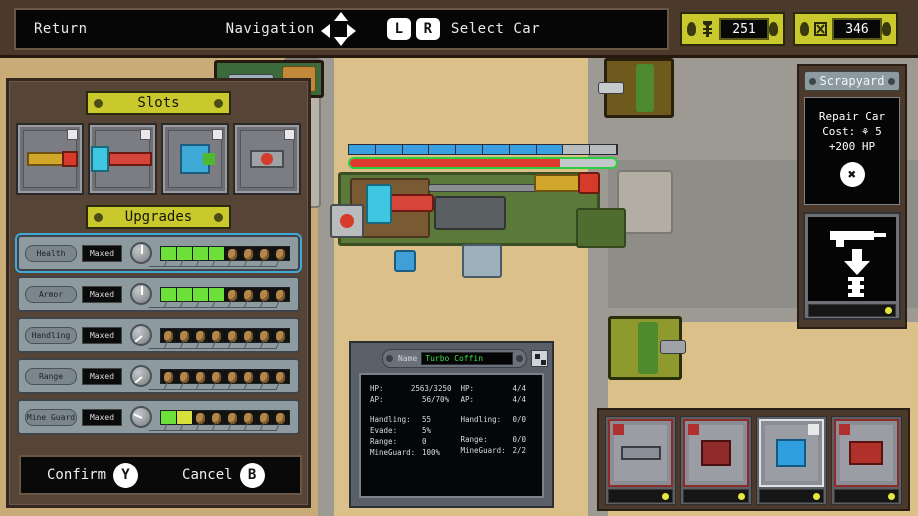  What do you see at coordinates (73, 134) in the screenshot?
I see `slot-1-class-tag` at bounding box center [73, 134].